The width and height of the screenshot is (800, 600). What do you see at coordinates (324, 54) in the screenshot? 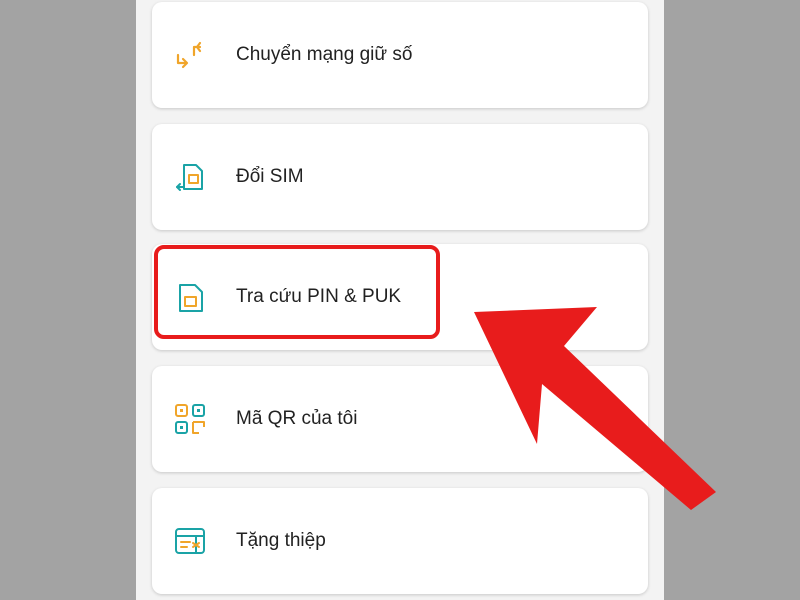
I see `menu-item-label: Chuyển mạng giữ số` at bounding box center [324, 54].